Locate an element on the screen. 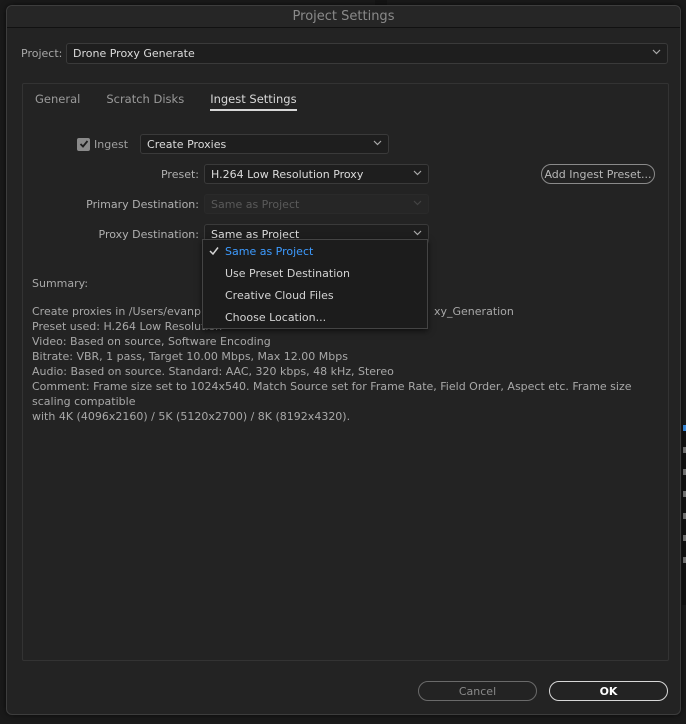  tab-general: General is located at coordinates (57, 101).